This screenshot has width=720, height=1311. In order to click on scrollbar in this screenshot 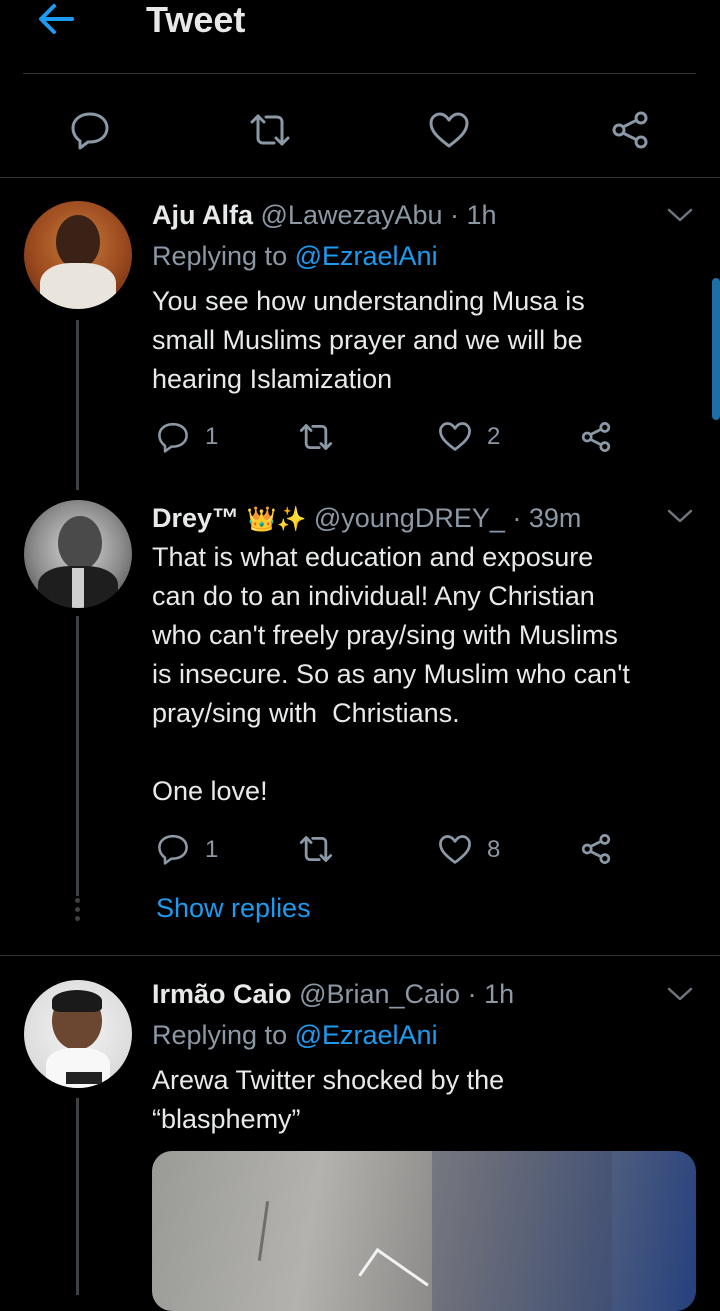, I will do `click(716, 349)`.